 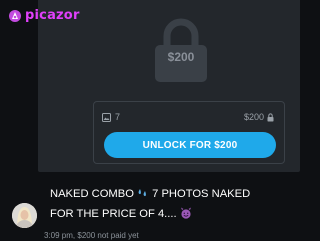 I want to click on panel-price-value: $200, so click(x=253, y=117).